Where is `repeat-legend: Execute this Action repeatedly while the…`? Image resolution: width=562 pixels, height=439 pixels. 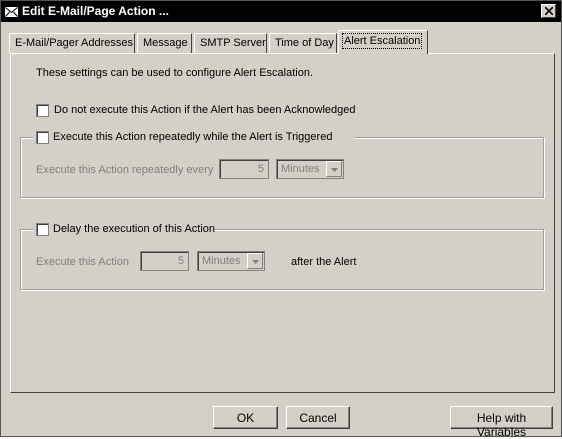
repeat-legend: Execute this Action repeatedly while the… is located at coordinates (194, 138).